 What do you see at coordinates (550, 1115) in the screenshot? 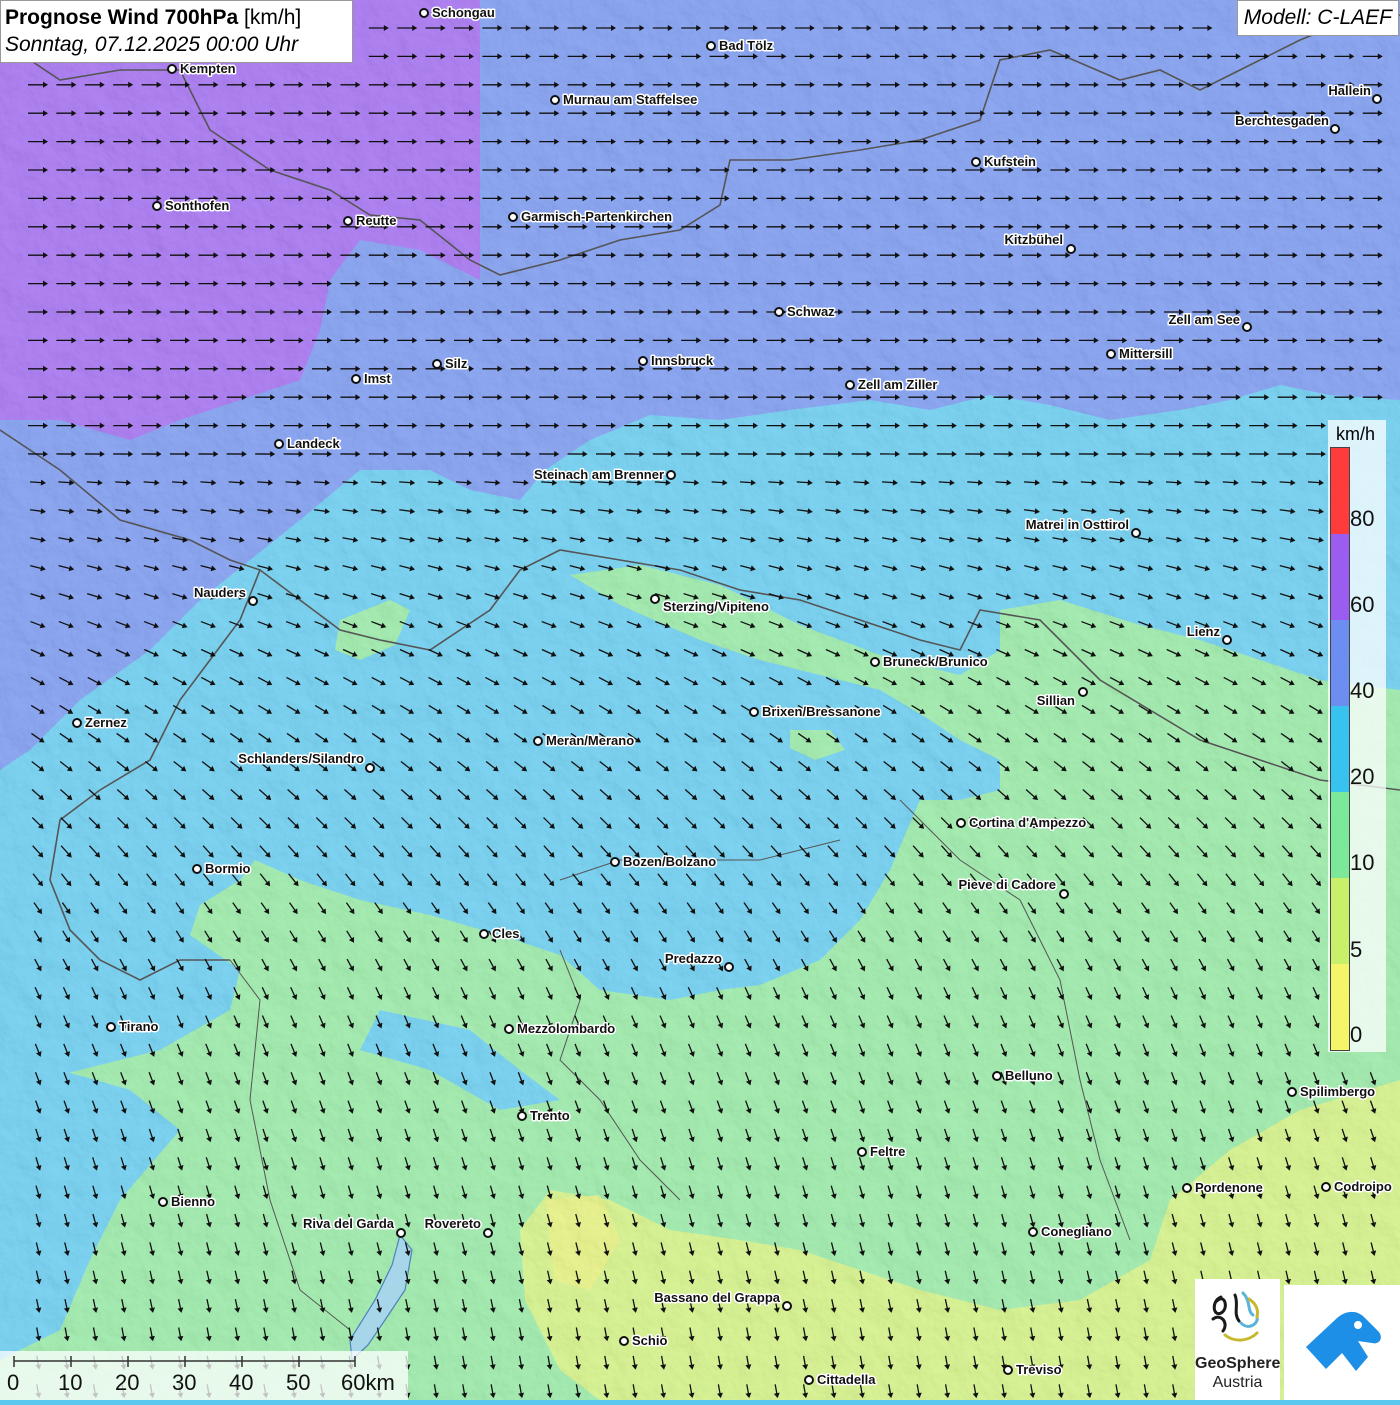
I see `svg-text: Trento` at bounding box center [550, 1115].